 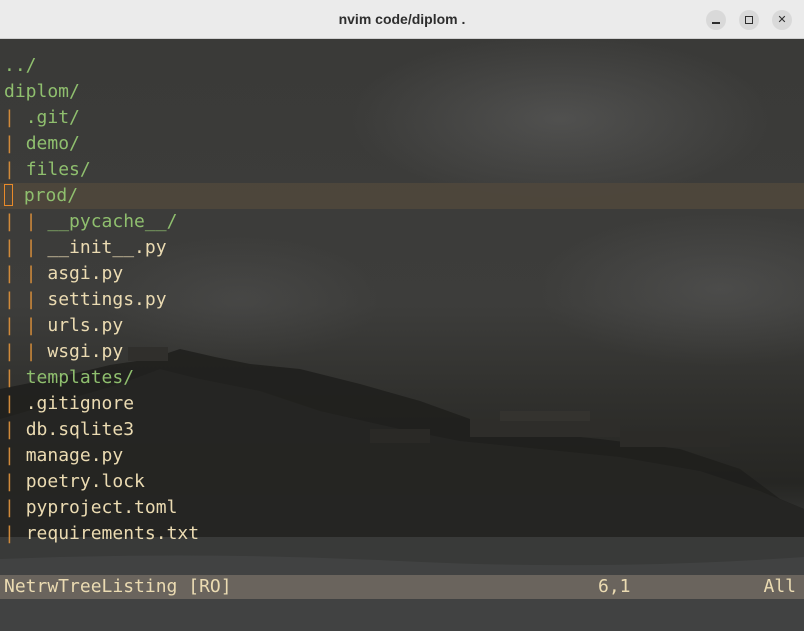 I want to click on tree-entry-name: settings.py, so click(x=107, y=299).